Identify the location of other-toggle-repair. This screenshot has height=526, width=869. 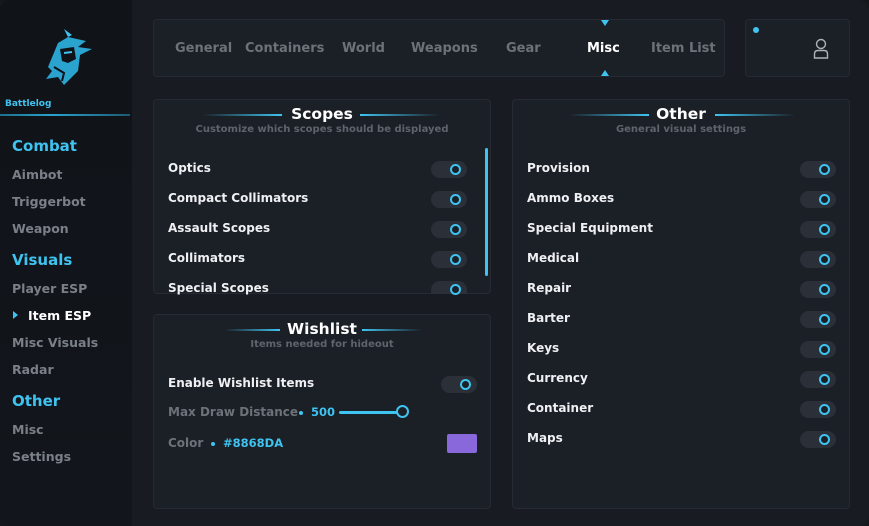
(818, 289).